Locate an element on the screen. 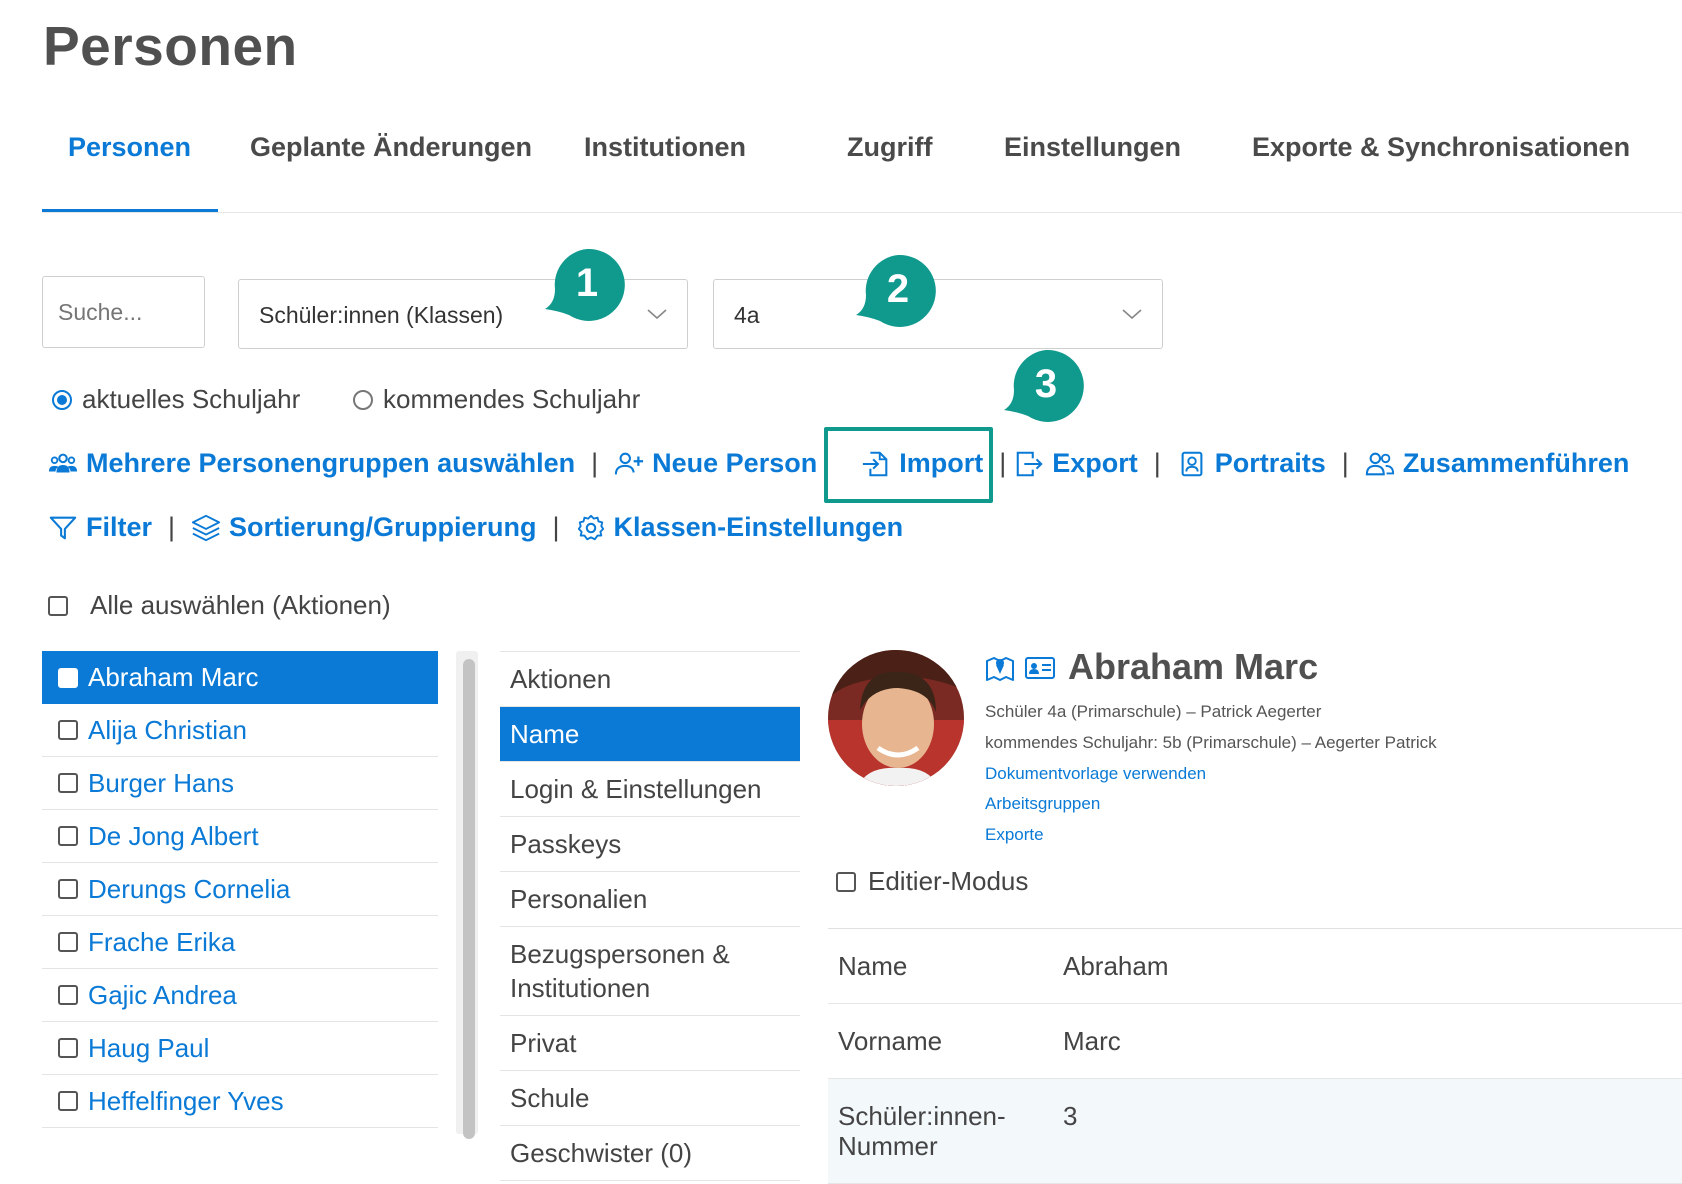 The width and height of the screenshot is (1682, 1184). callout-1: 1 is located at coordinates (587, 287).